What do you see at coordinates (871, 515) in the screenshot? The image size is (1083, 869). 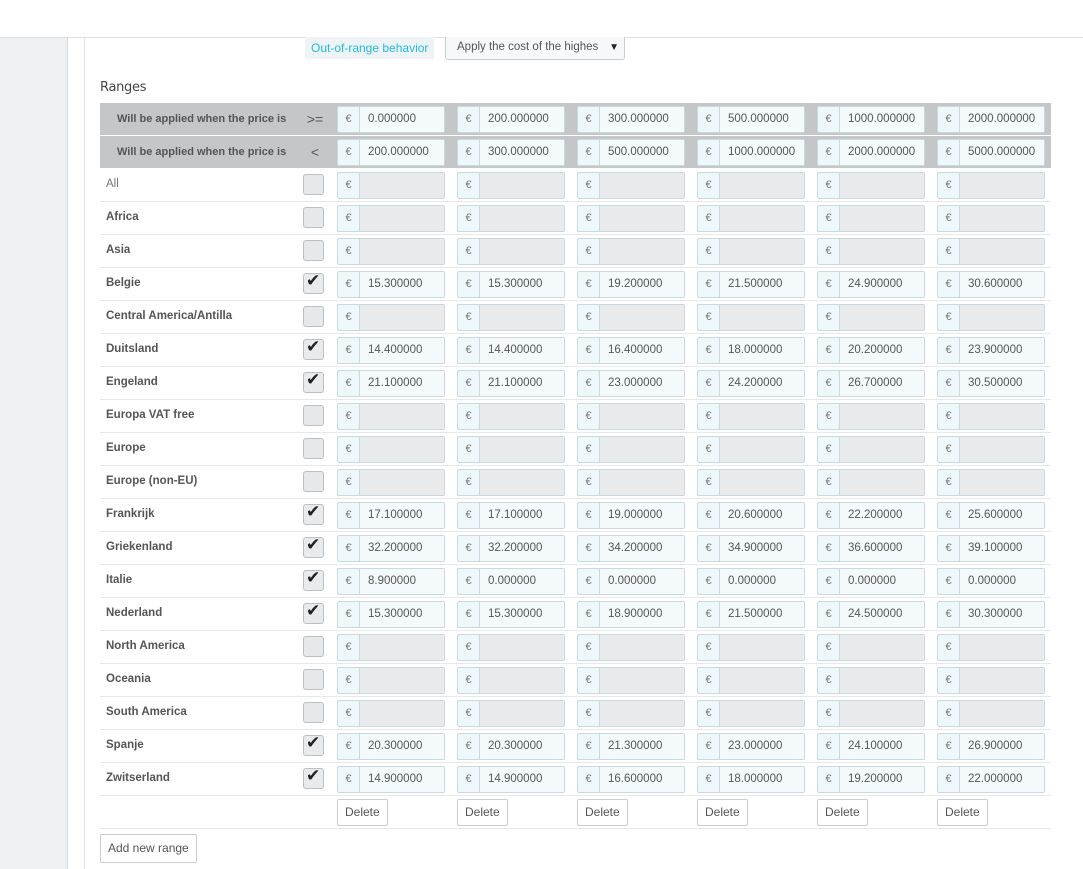 I see `zone-price-input: €22.200000` at bounding box center [871, 515].